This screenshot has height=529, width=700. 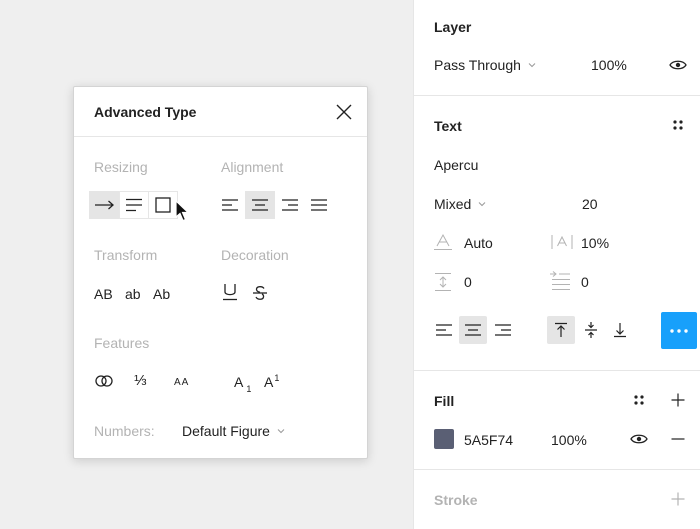 I want to click on advanced-type-button, so click(x=679, y=330).